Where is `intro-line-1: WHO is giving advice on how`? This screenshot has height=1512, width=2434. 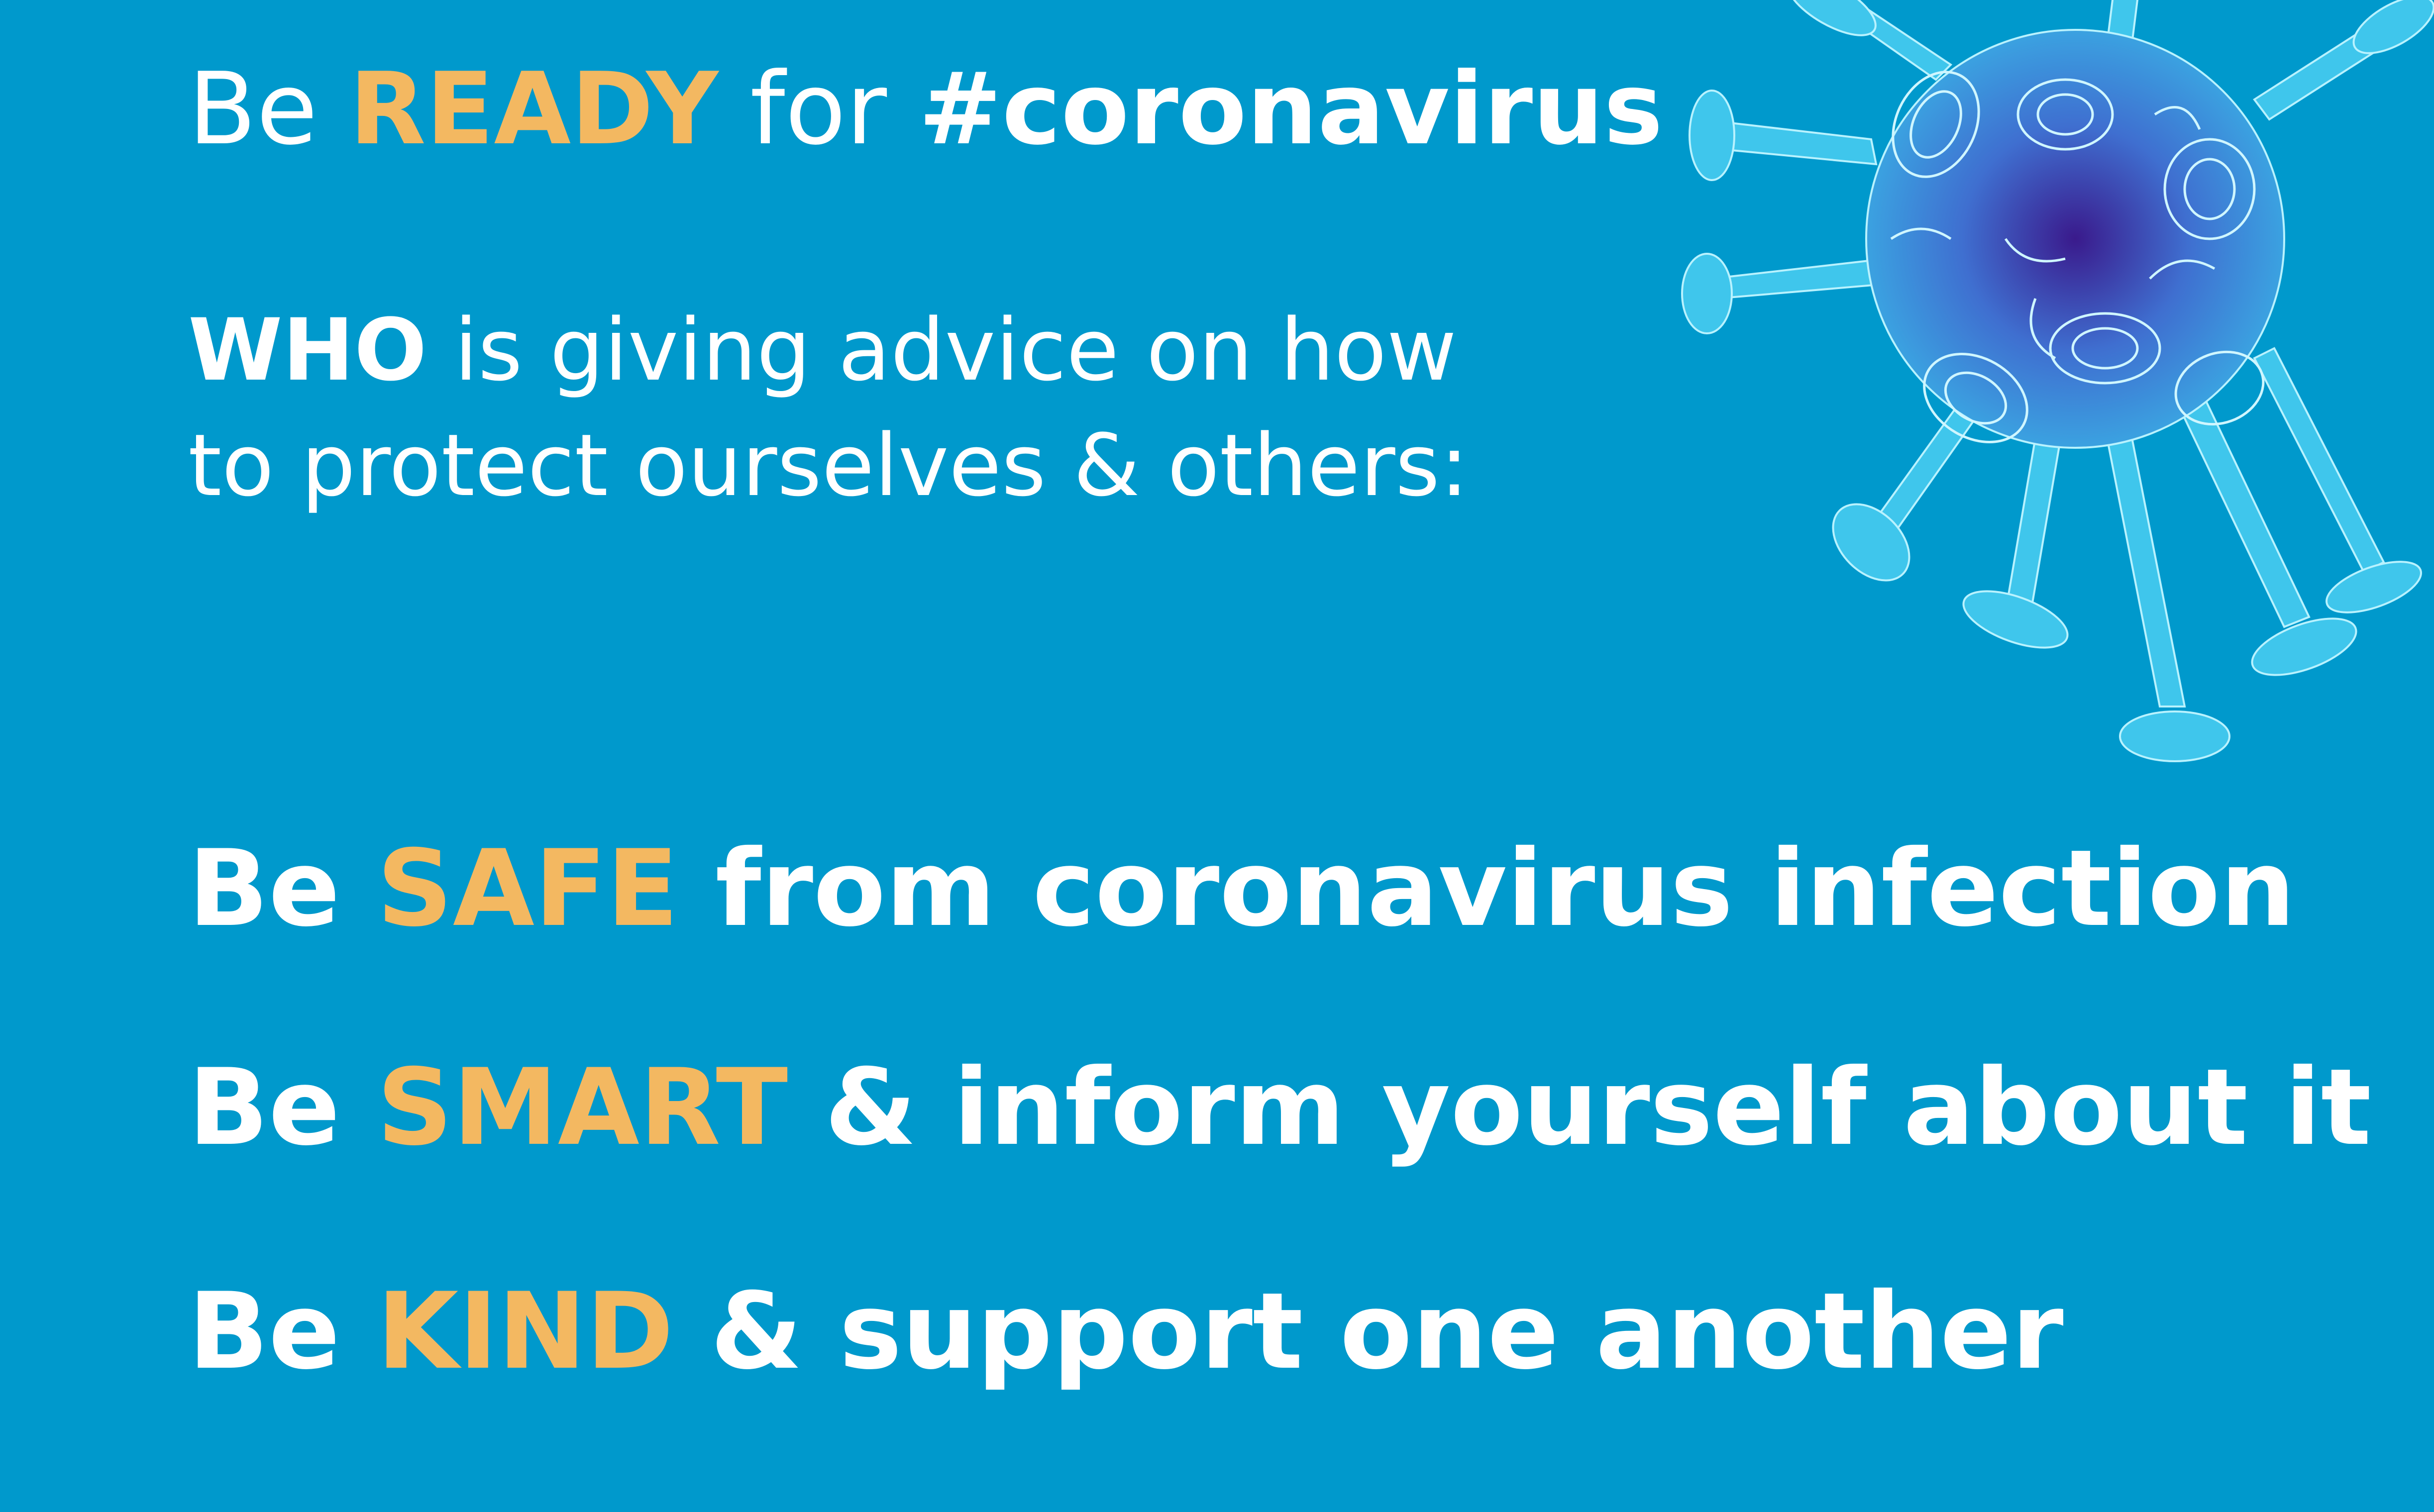
intro-line-1: WHO is giving advice on how is located at coordinates (822, 350).